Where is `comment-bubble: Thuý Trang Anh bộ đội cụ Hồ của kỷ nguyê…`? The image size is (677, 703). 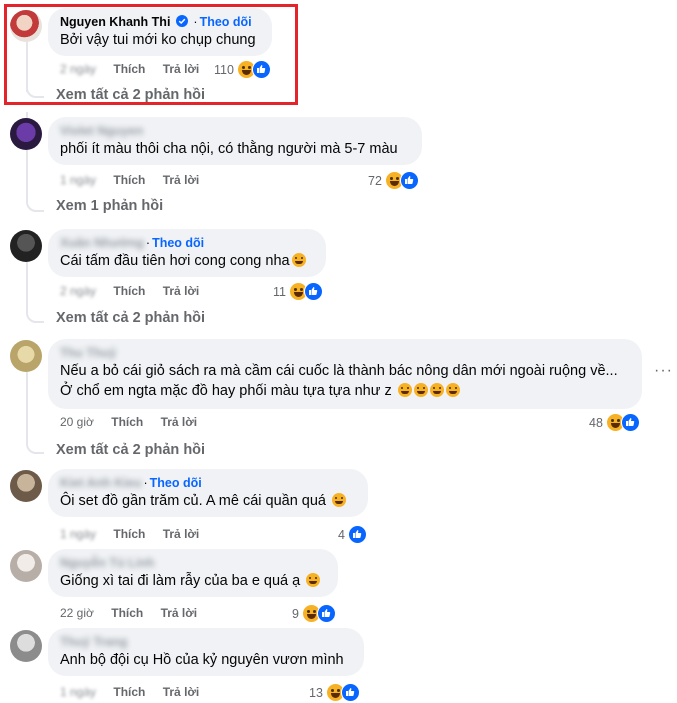 comment-bubble: Thuý Trang Anh bộ đội cụ Hồ của kỷ nguyê… is located at coordinates (206, 652).